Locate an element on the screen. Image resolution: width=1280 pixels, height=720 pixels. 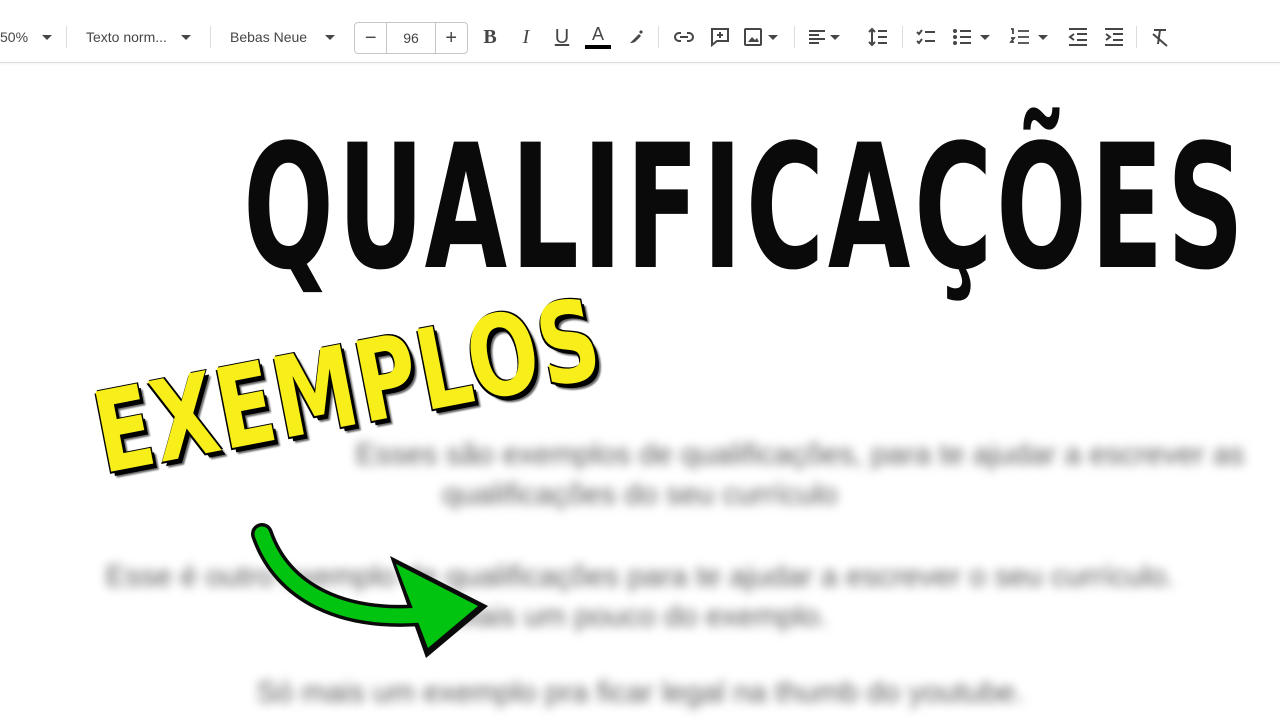
green-arrow-icon is located at coordinates (369, 590).